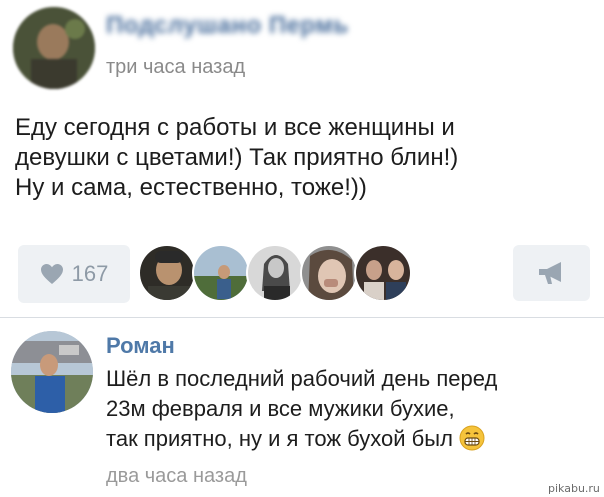 The image size is (604, 497). Describe the element at coordinates (472, 438) in the screenshot. I see `grin-emoji-icon` at that location.